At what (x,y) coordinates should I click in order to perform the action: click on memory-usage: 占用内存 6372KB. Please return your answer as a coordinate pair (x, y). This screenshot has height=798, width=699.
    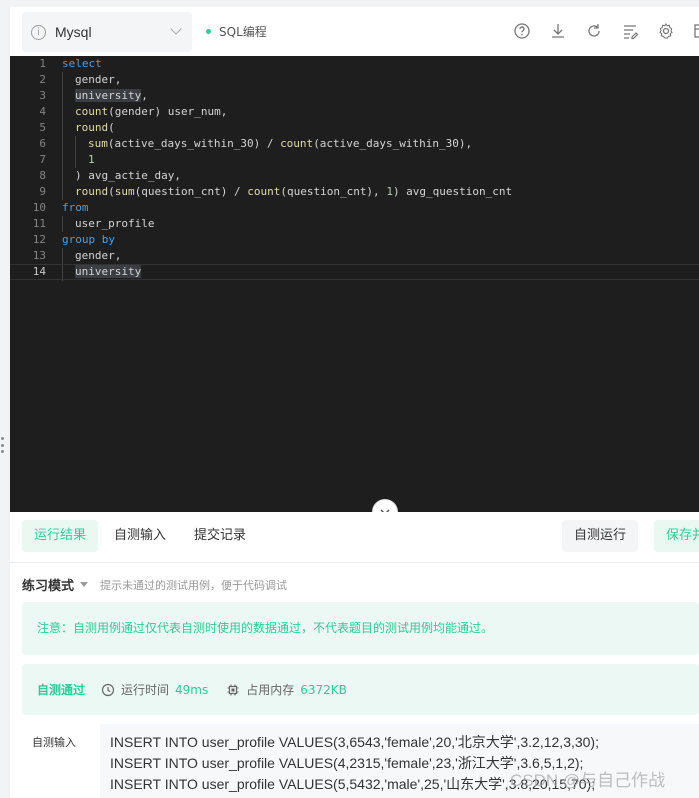
    Looking at the image, I should click on (286, 689).